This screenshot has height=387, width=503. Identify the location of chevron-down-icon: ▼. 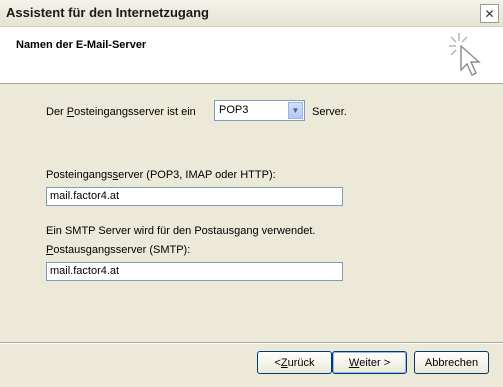
(295, 110).